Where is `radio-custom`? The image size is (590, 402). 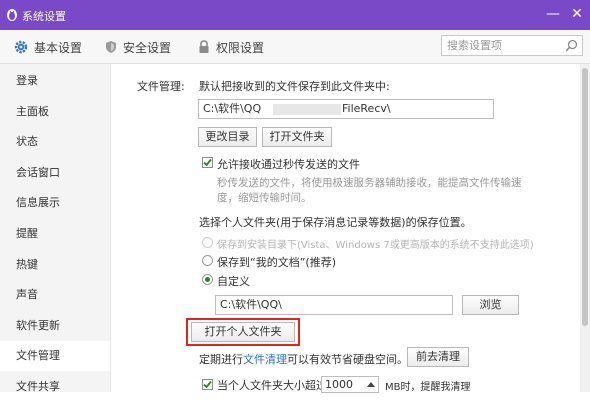 radio-custom is located at coordinates (207, 279).